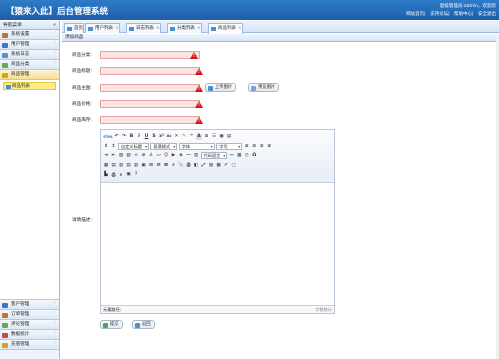 The height and width of the screenshot is (359, 499). What do you see at coordinates (150, 88) in the screenshot?
I see `image-input` at bounding box center [150, 88].